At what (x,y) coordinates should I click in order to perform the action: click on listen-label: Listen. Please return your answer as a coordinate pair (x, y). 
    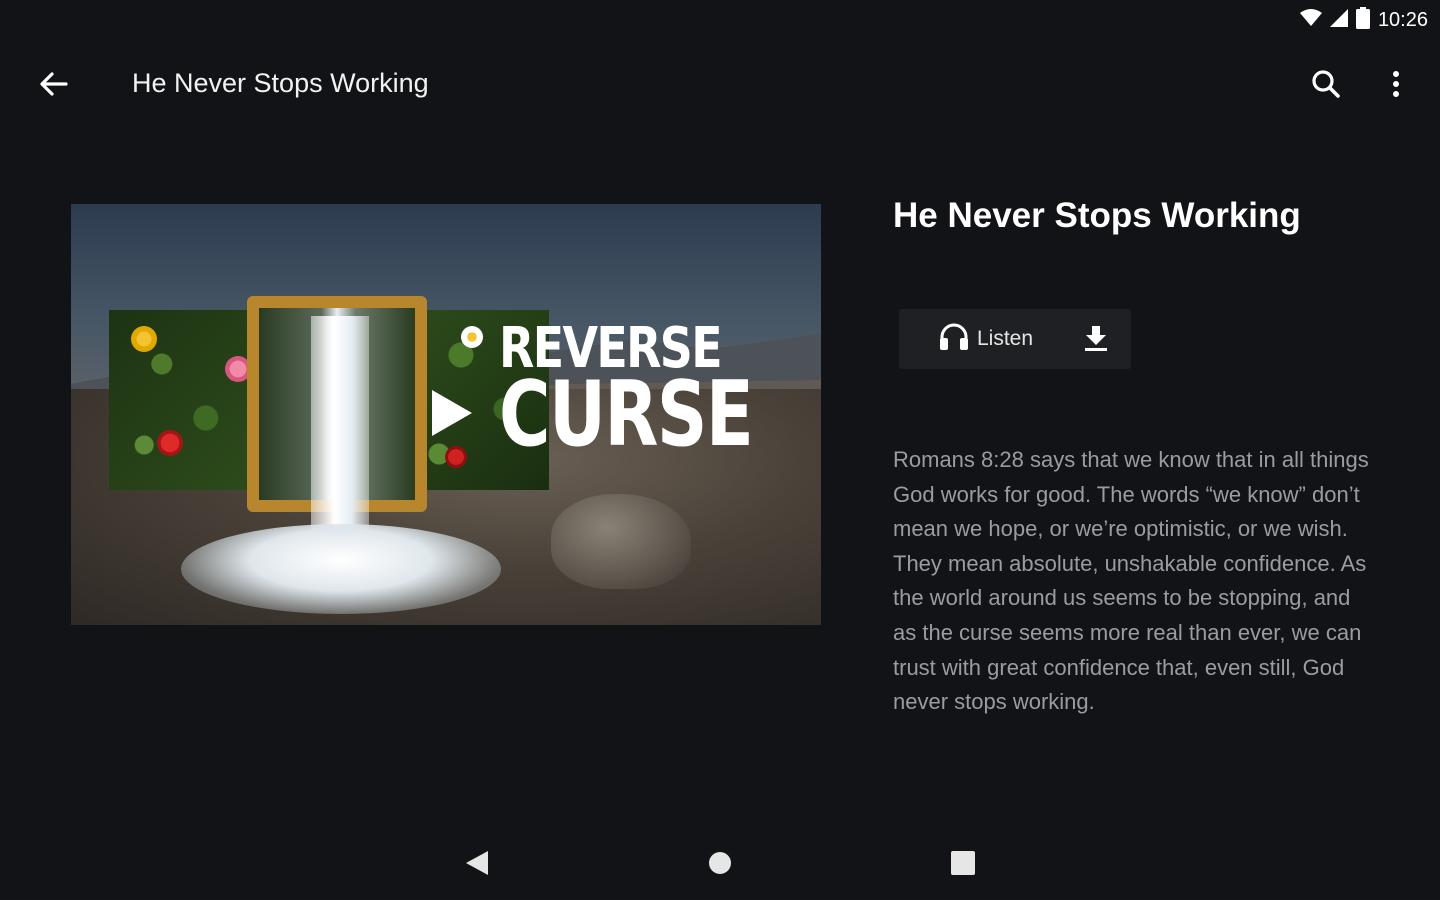
    Looking at the image, I should click on (1005, 338).